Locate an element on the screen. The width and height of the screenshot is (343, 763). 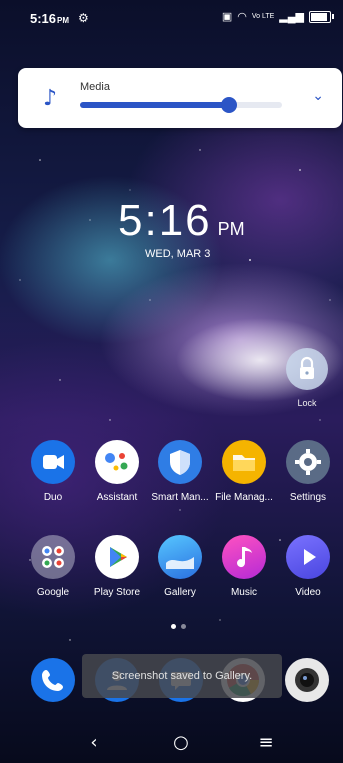
home-button: ○ is located at coordinates (181, 742).